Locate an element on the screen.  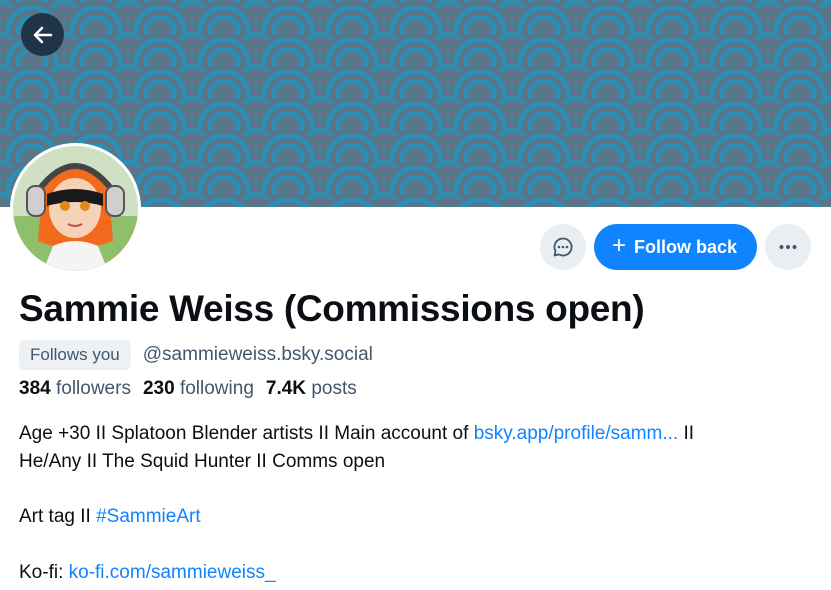
plus-icon: + is located at coordinates (618, 245).